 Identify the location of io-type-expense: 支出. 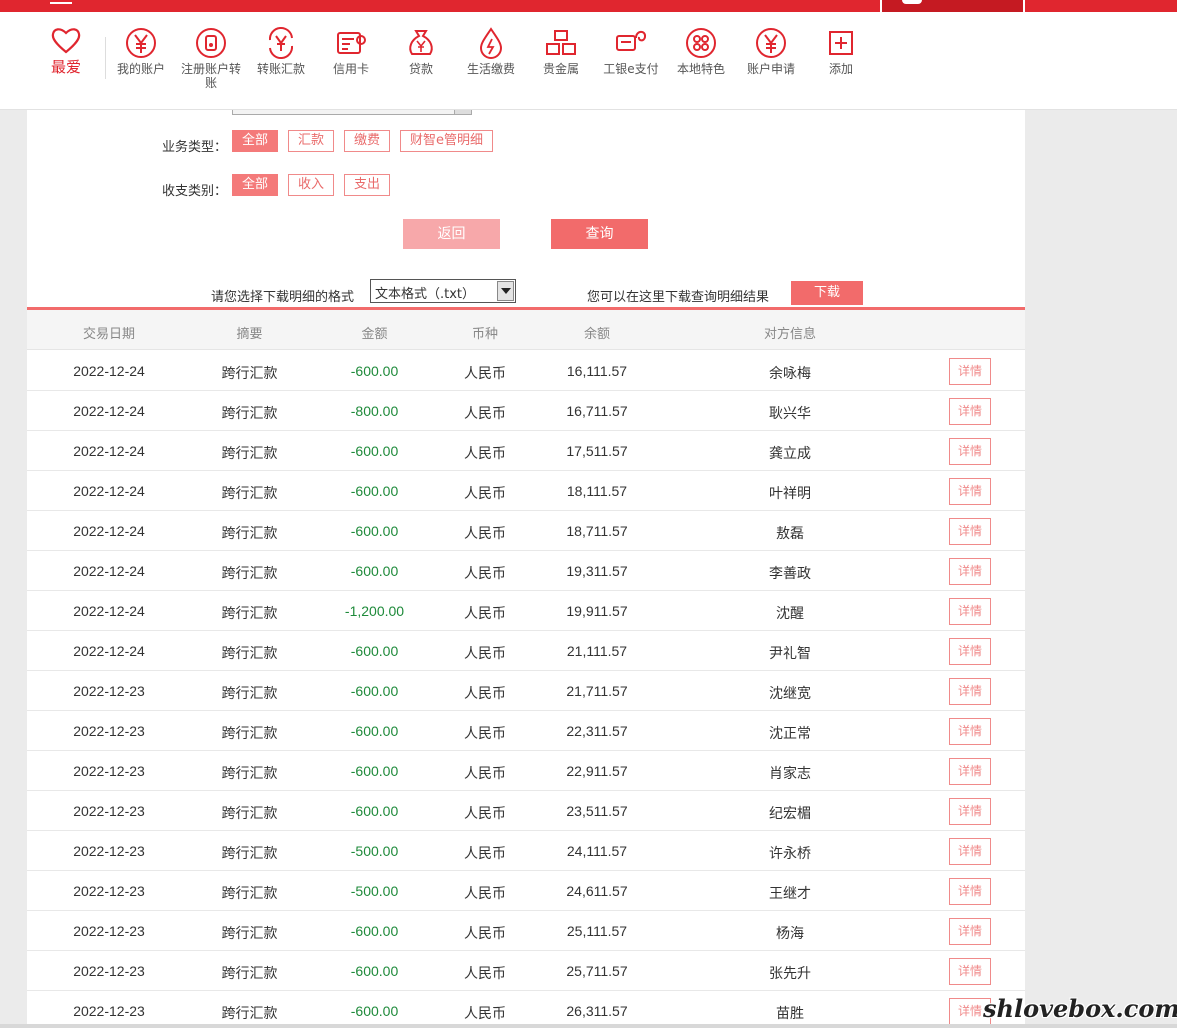
(367, 185).